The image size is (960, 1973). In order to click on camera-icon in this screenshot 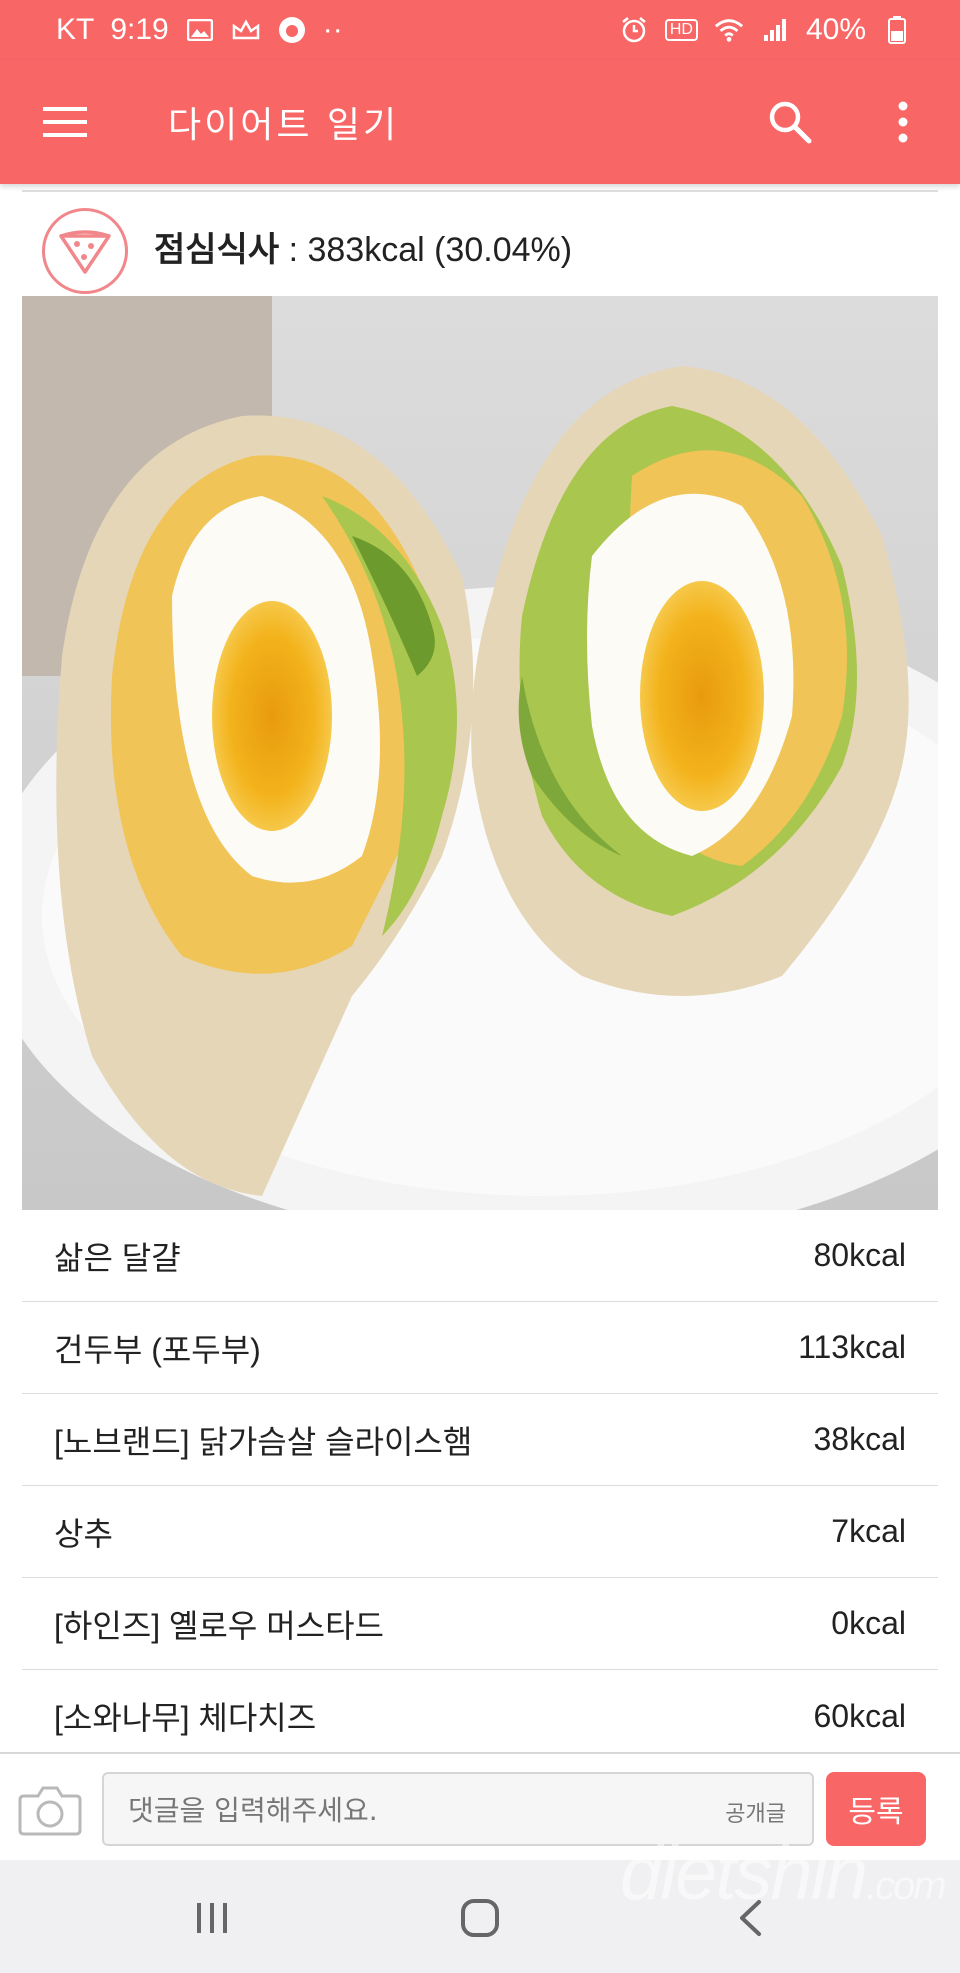, I will do `click(50, 1810)`.